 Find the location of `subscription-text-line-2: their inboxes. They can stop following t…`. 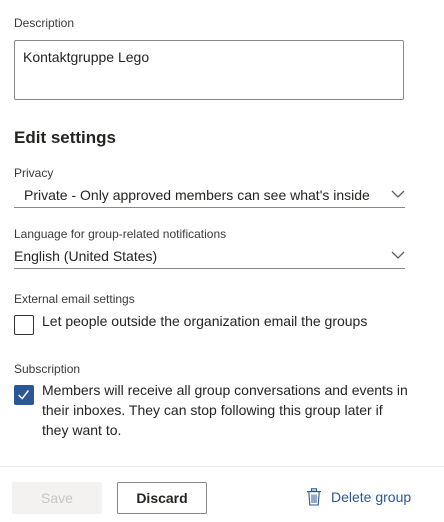

subscription-text-line-2: their inboxes. They can stop following t… is located at coordinates (212, 410).